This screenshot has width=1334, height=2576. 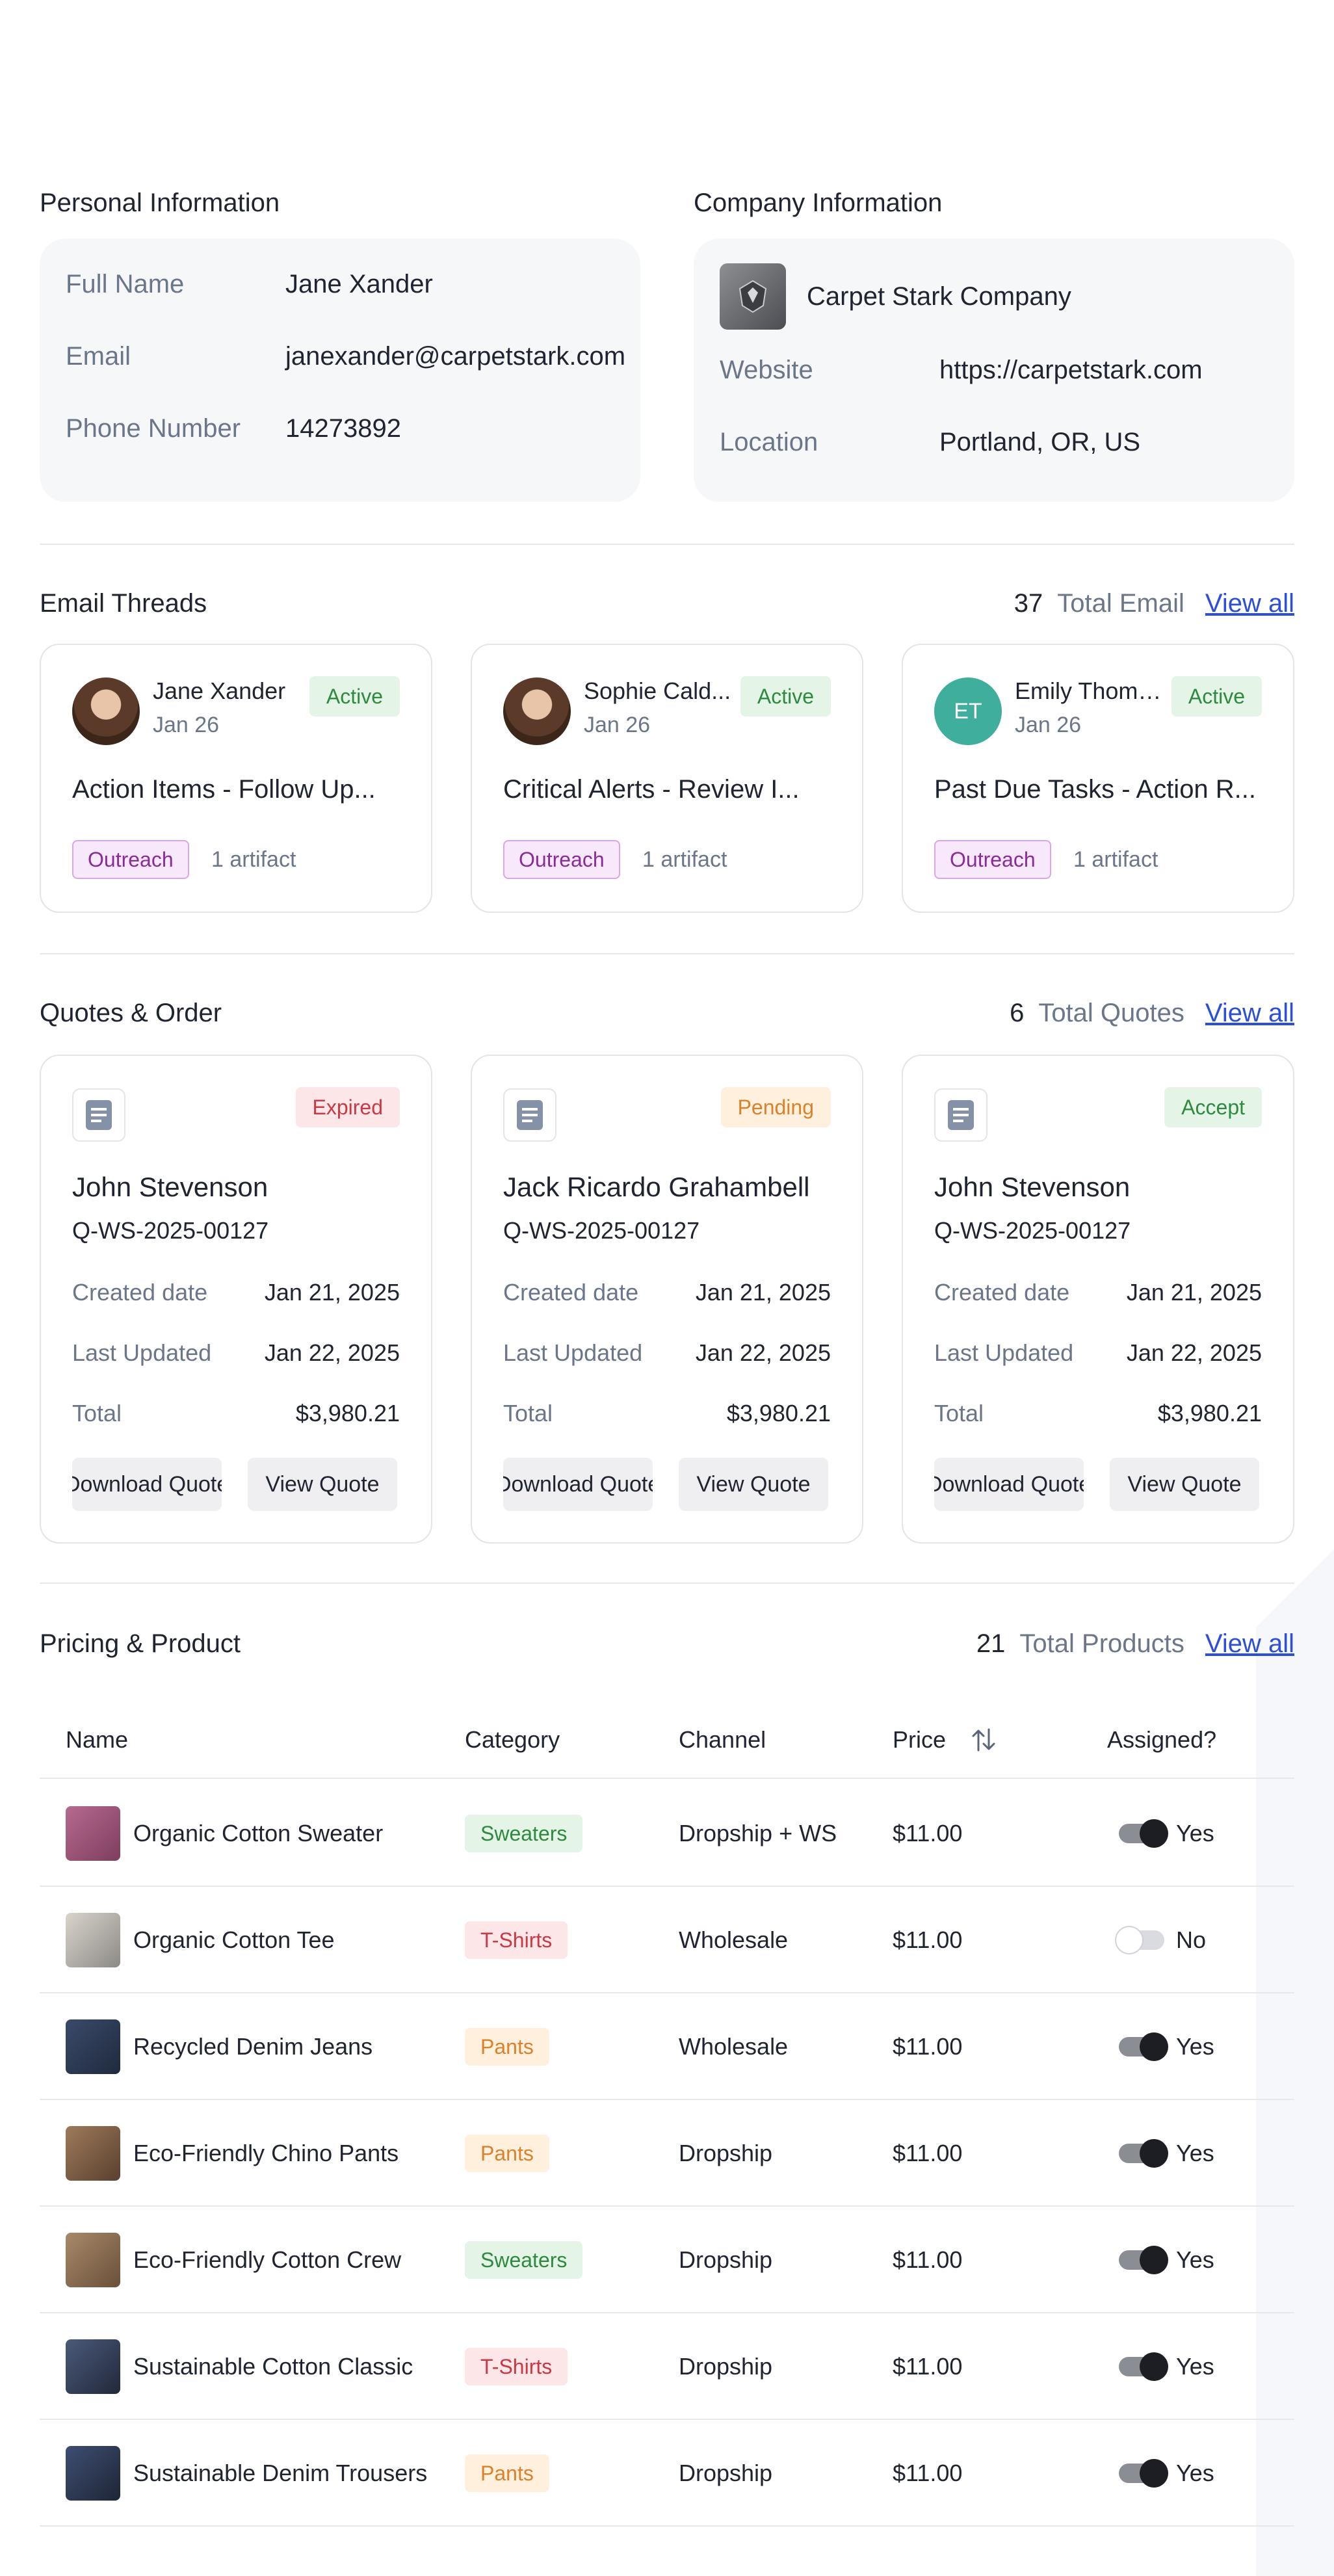 I want to click on created-date-row: Created date Jan 21, 2025, so click(x=236, y=1292).